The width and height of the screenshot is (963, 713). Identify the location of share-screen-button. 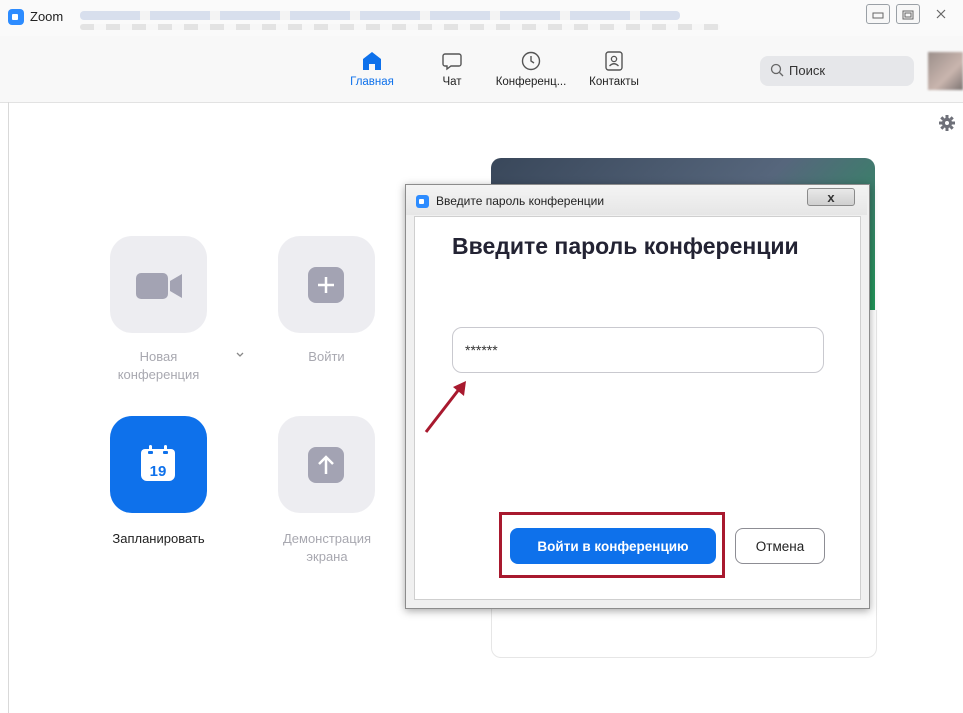
(326, 464).